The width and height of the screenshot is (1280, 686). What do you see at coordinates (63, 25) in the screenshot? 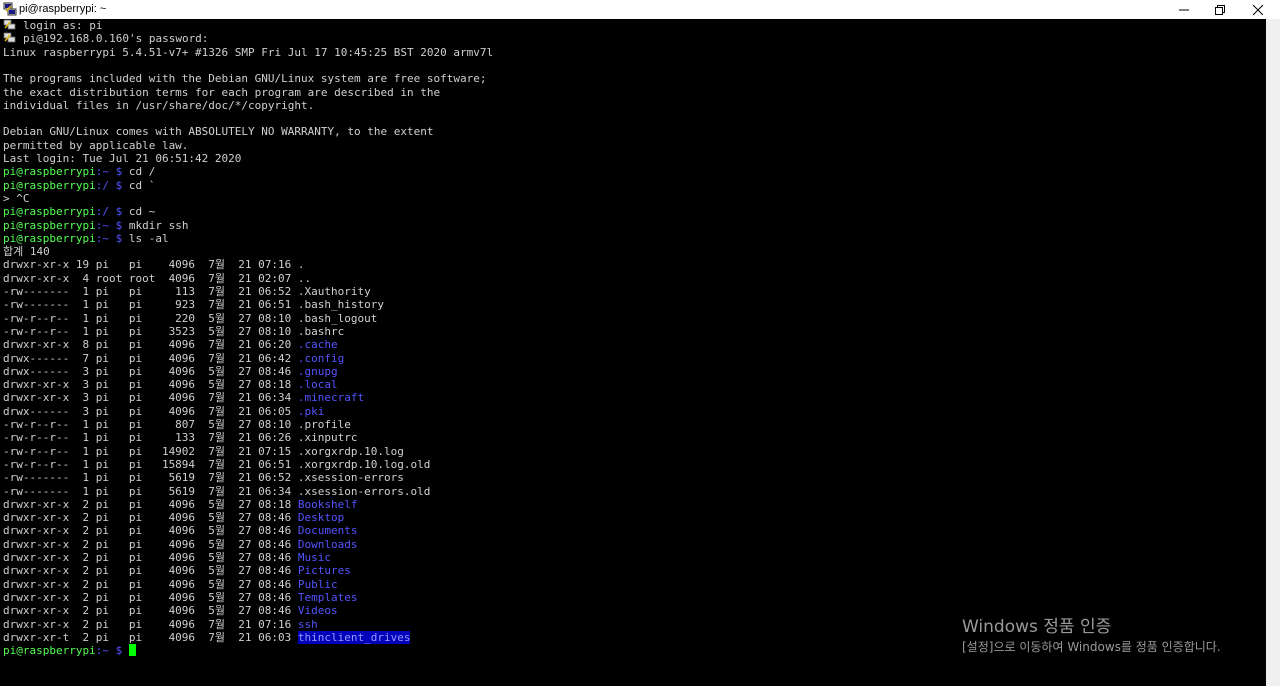
I see `login-text: login as: pi` at bounding box center [63, 25].